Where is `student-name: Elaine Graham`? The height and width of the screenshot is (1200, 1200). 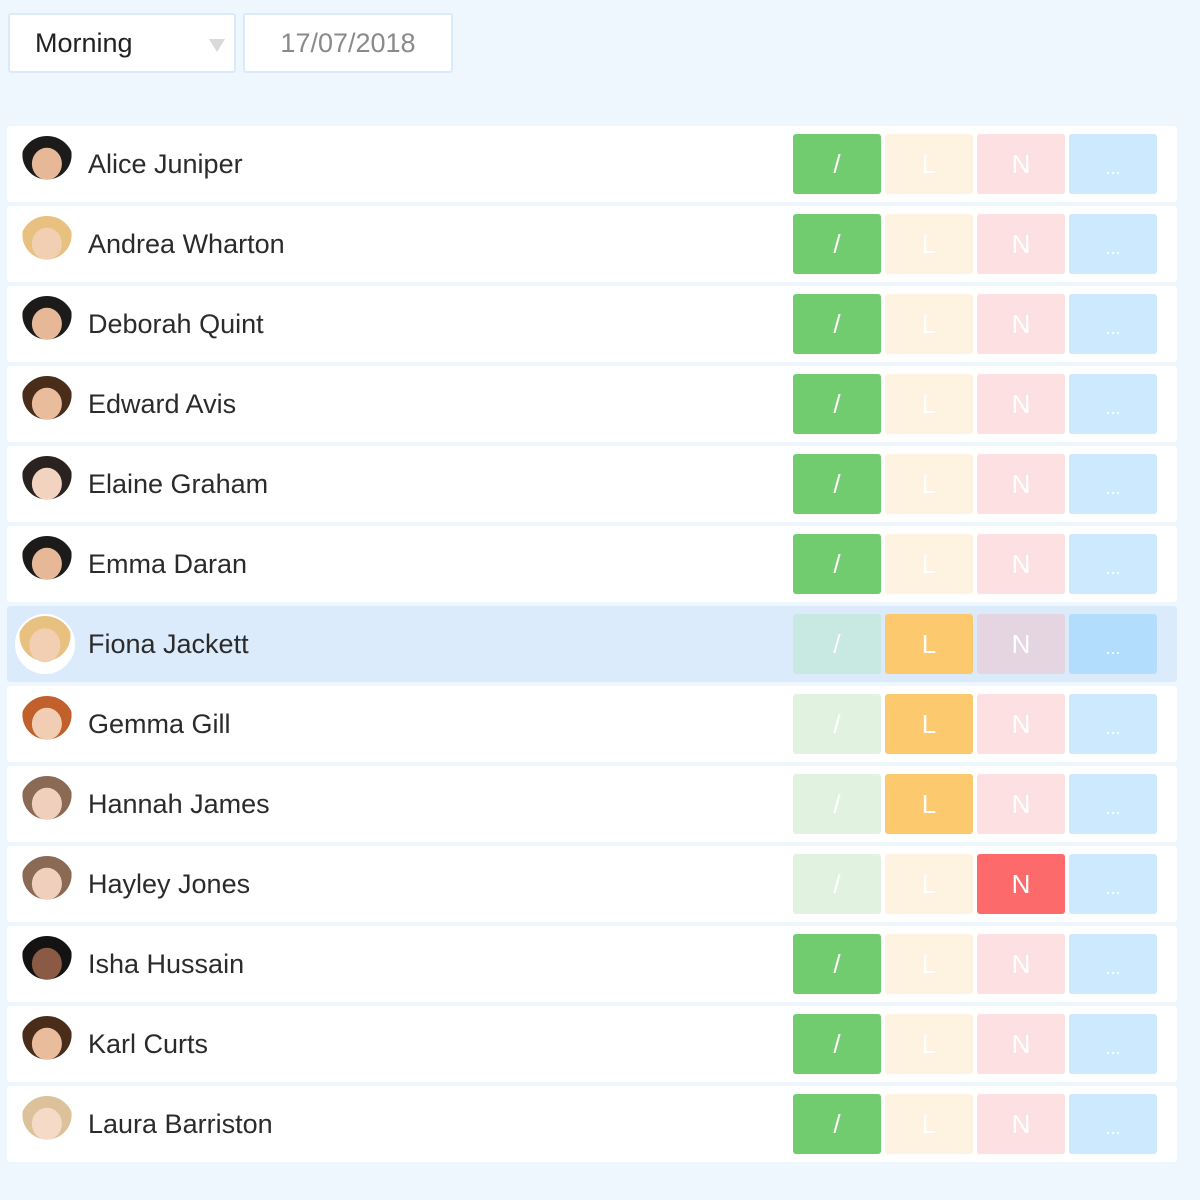
student-name: Elaine Graham is located at coordinates (178, 483).